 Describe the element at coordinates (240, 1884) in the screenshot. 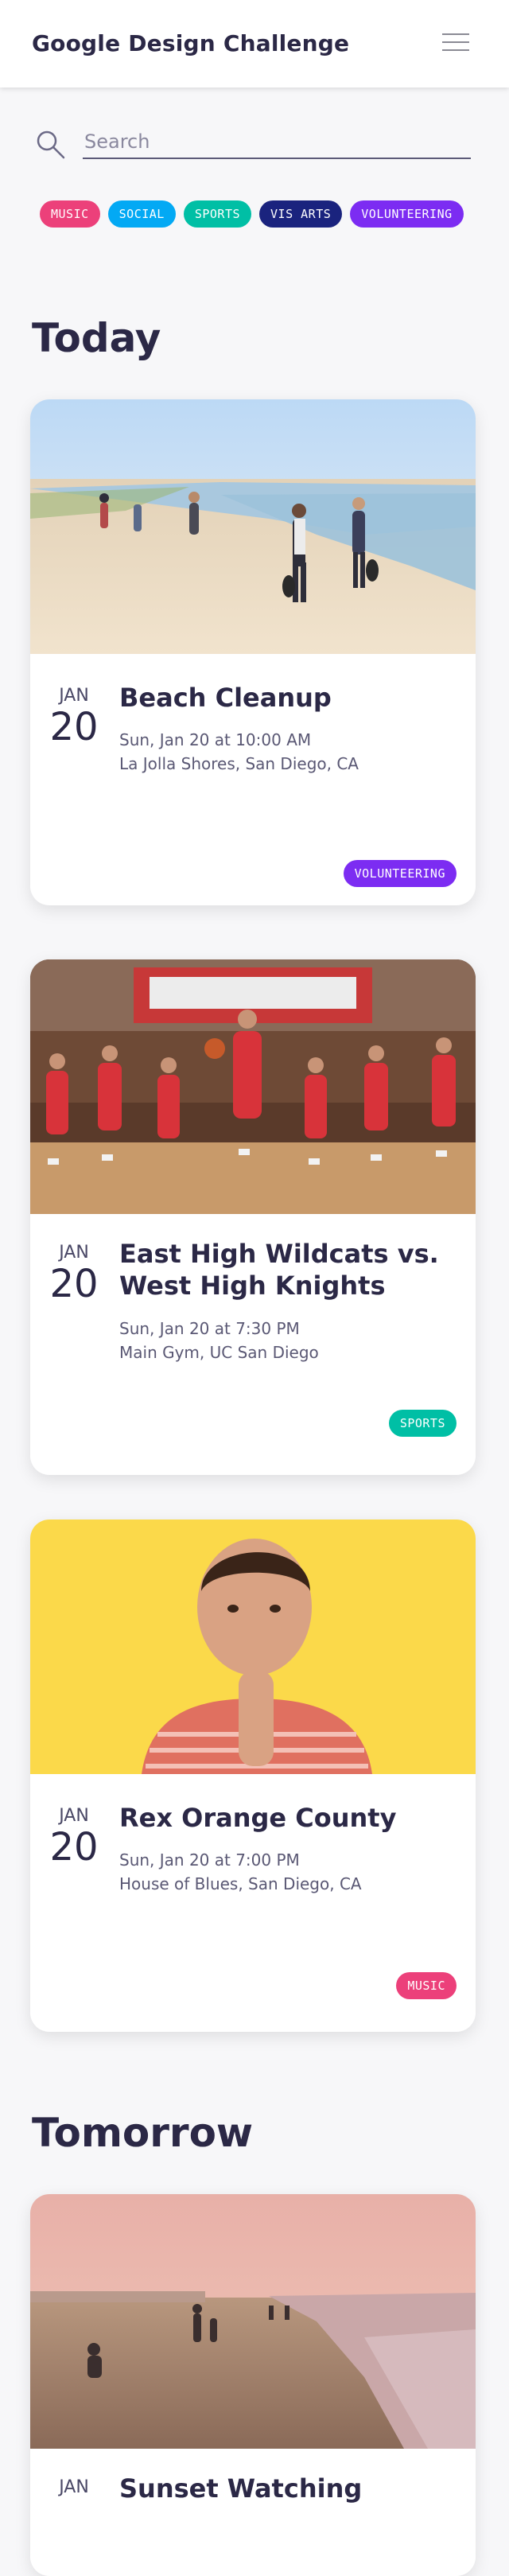

I see `event-location: House of Blues, San Diego, CA` at that location.